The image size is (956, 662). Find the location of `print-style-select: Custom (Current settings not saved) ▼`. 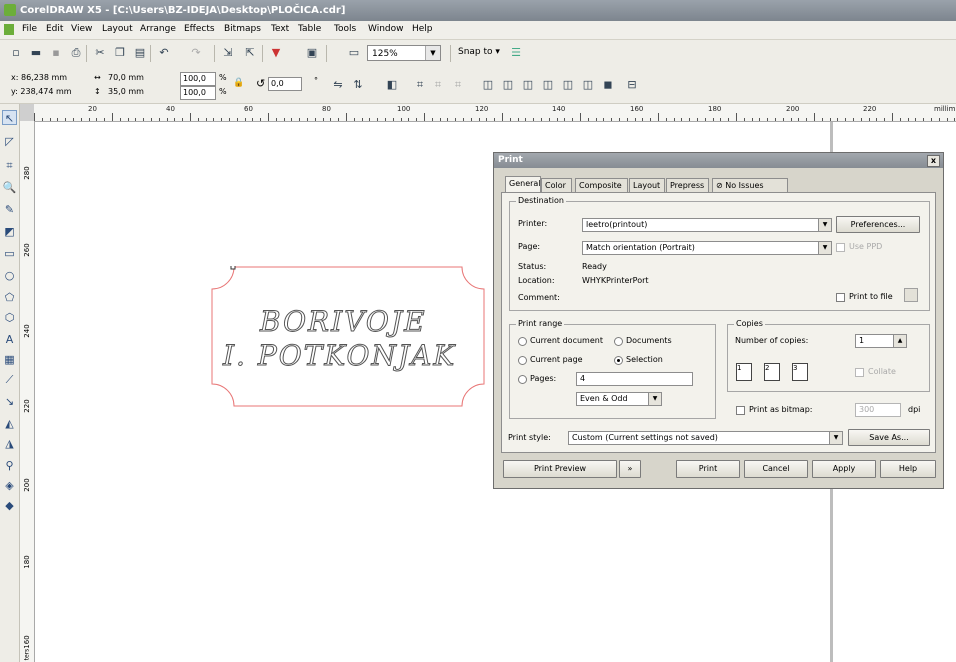

print-style-select: Custom (Current settings not saved) ▼ is located at coordinates (705, 438).